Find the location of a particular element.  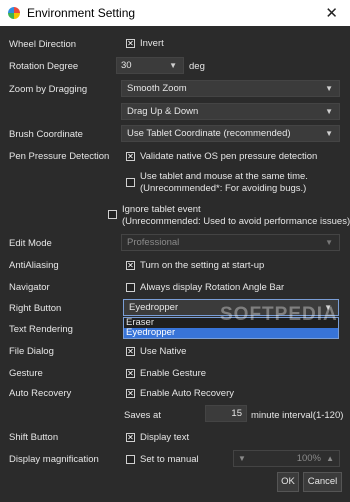

set-to-manual-label: Set to manual is located at coordinates (169, 459).